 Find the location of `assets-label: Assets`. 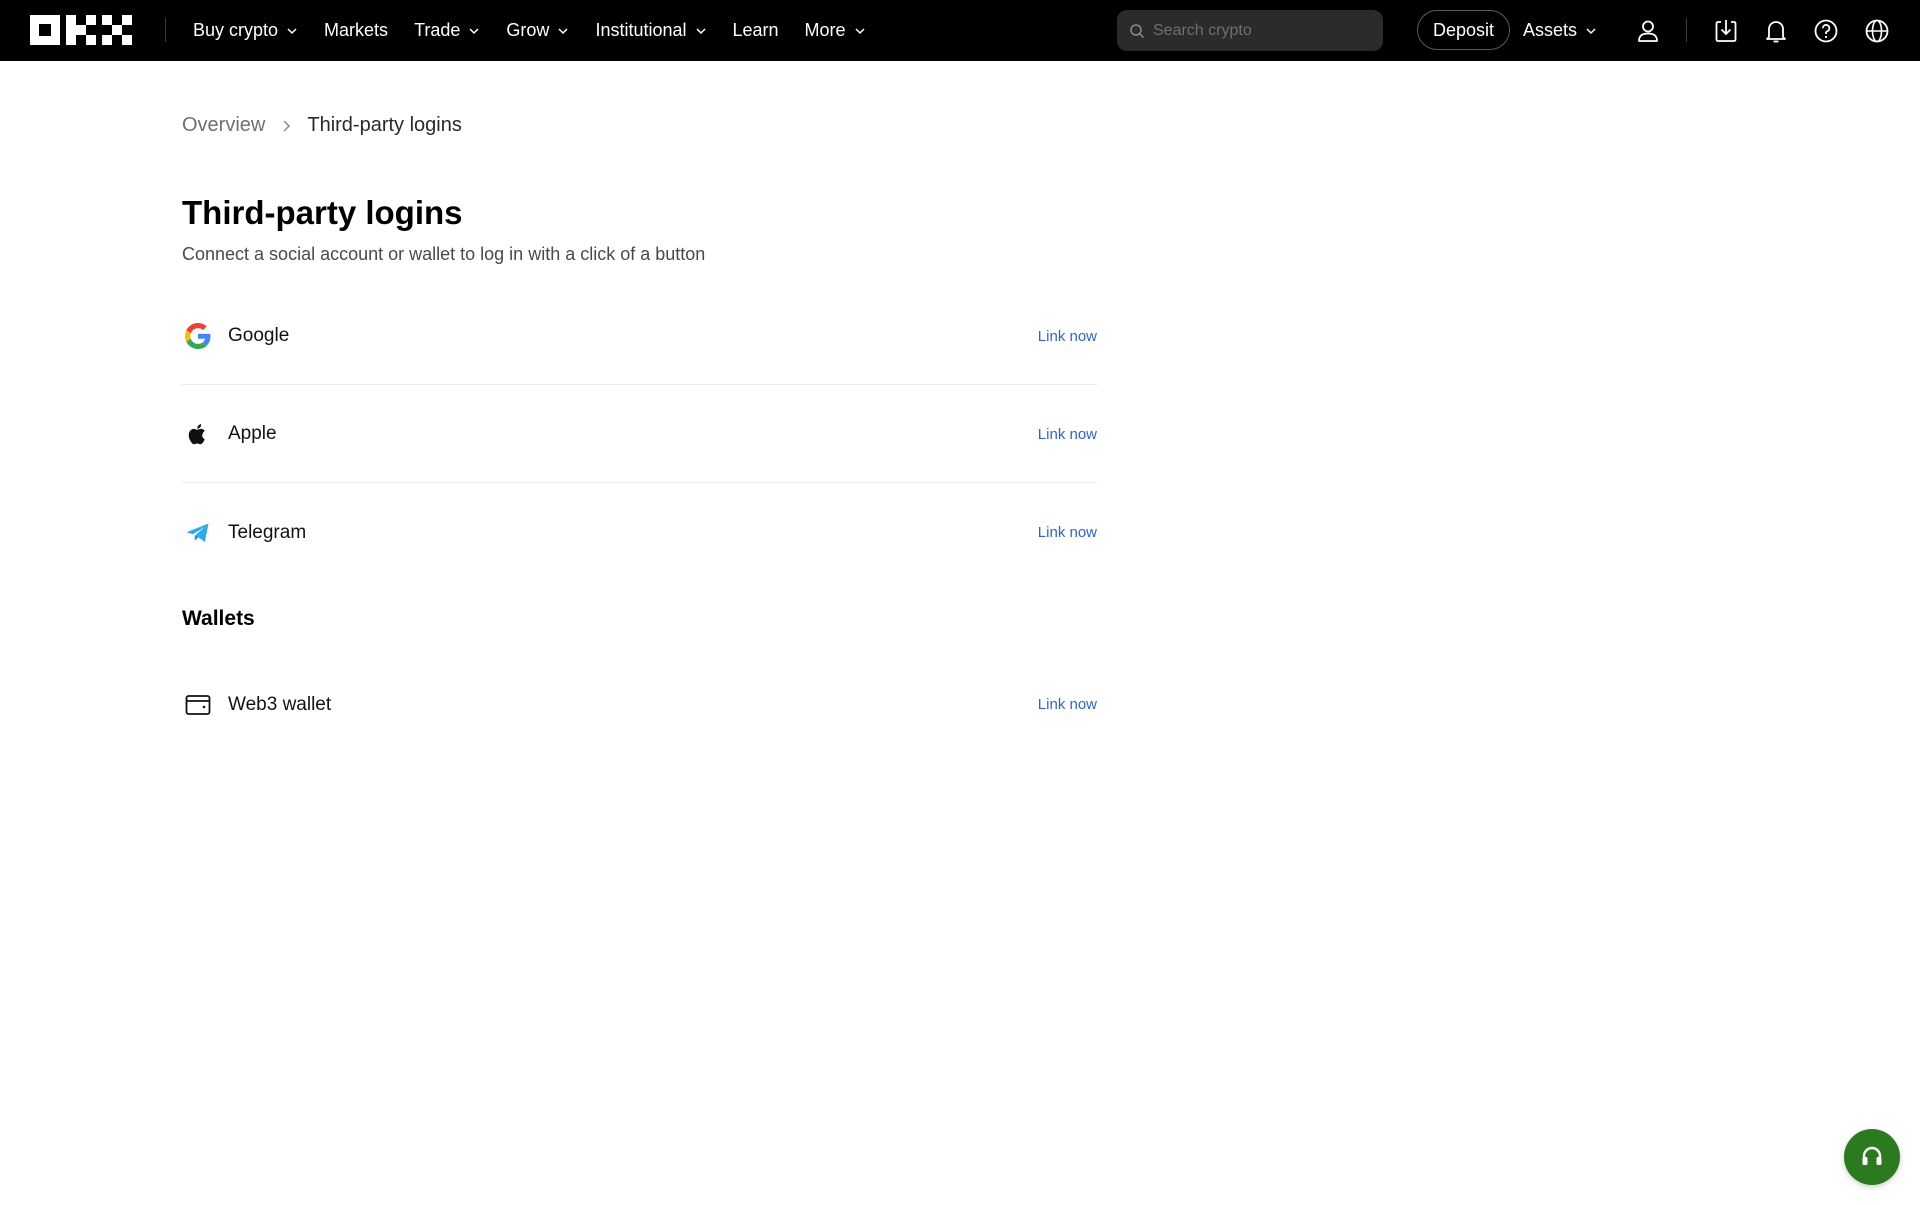

assets-label: Assets is located at coordinates (1550, 30).